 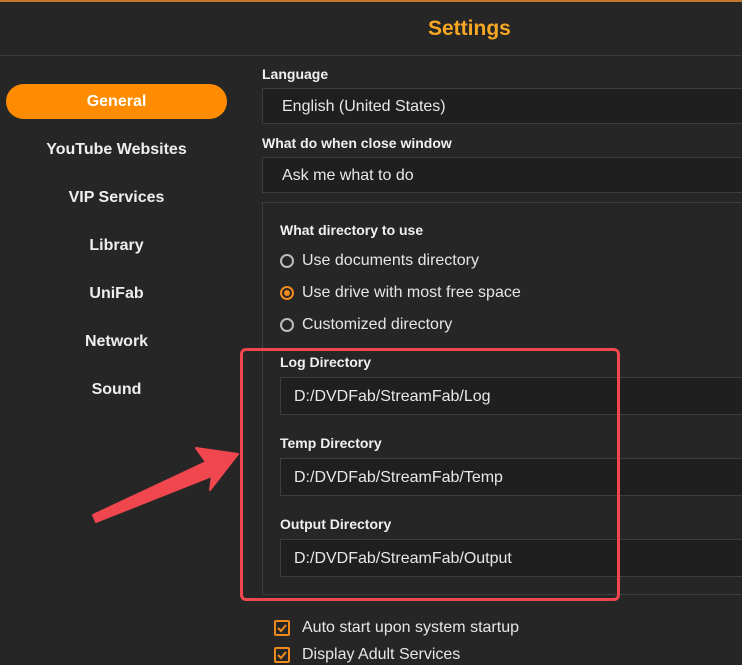 I want to click on checkbox-label: Display Adult Services, so click(x=381, y=654).